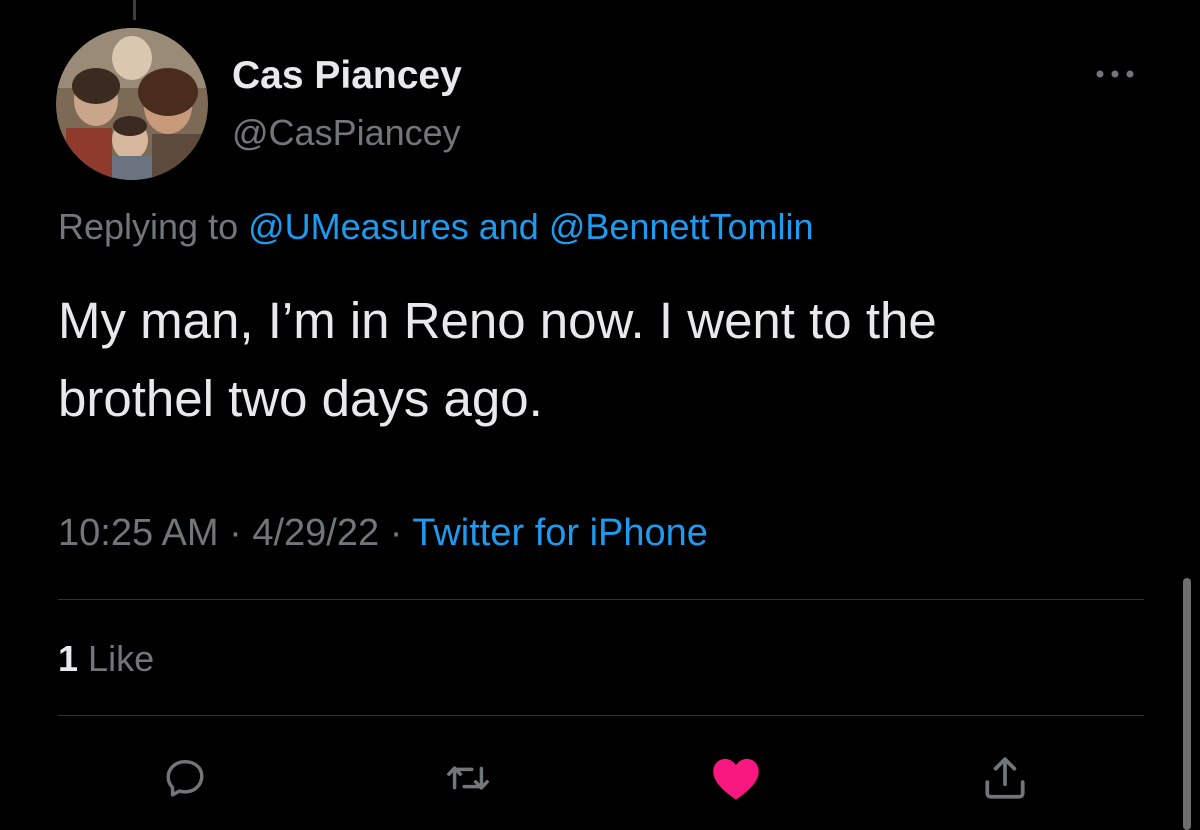 The width and height of the screenshot is (1200, 830). I want to click on tweet-time: 10:25 AM, so click(138, 533).